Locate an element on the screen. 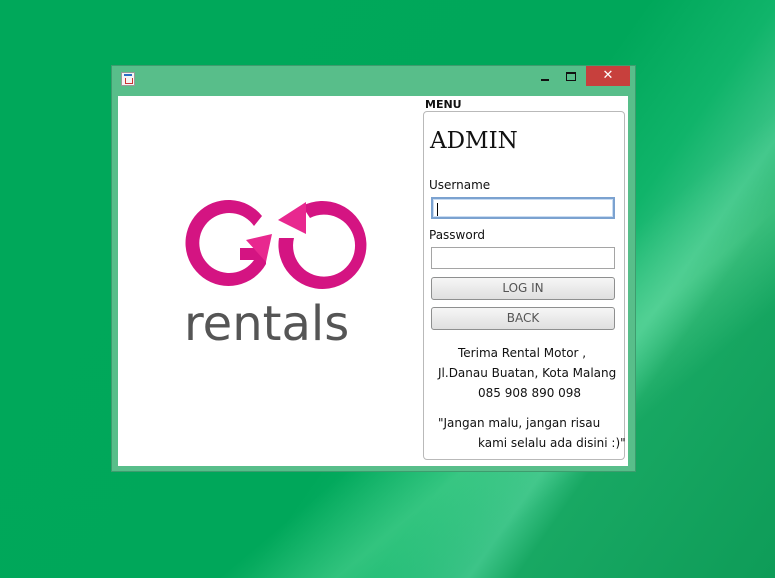 Image resolution: width=775 pixels, height=578 pixels. username-input is located at coordinates (523, 208).